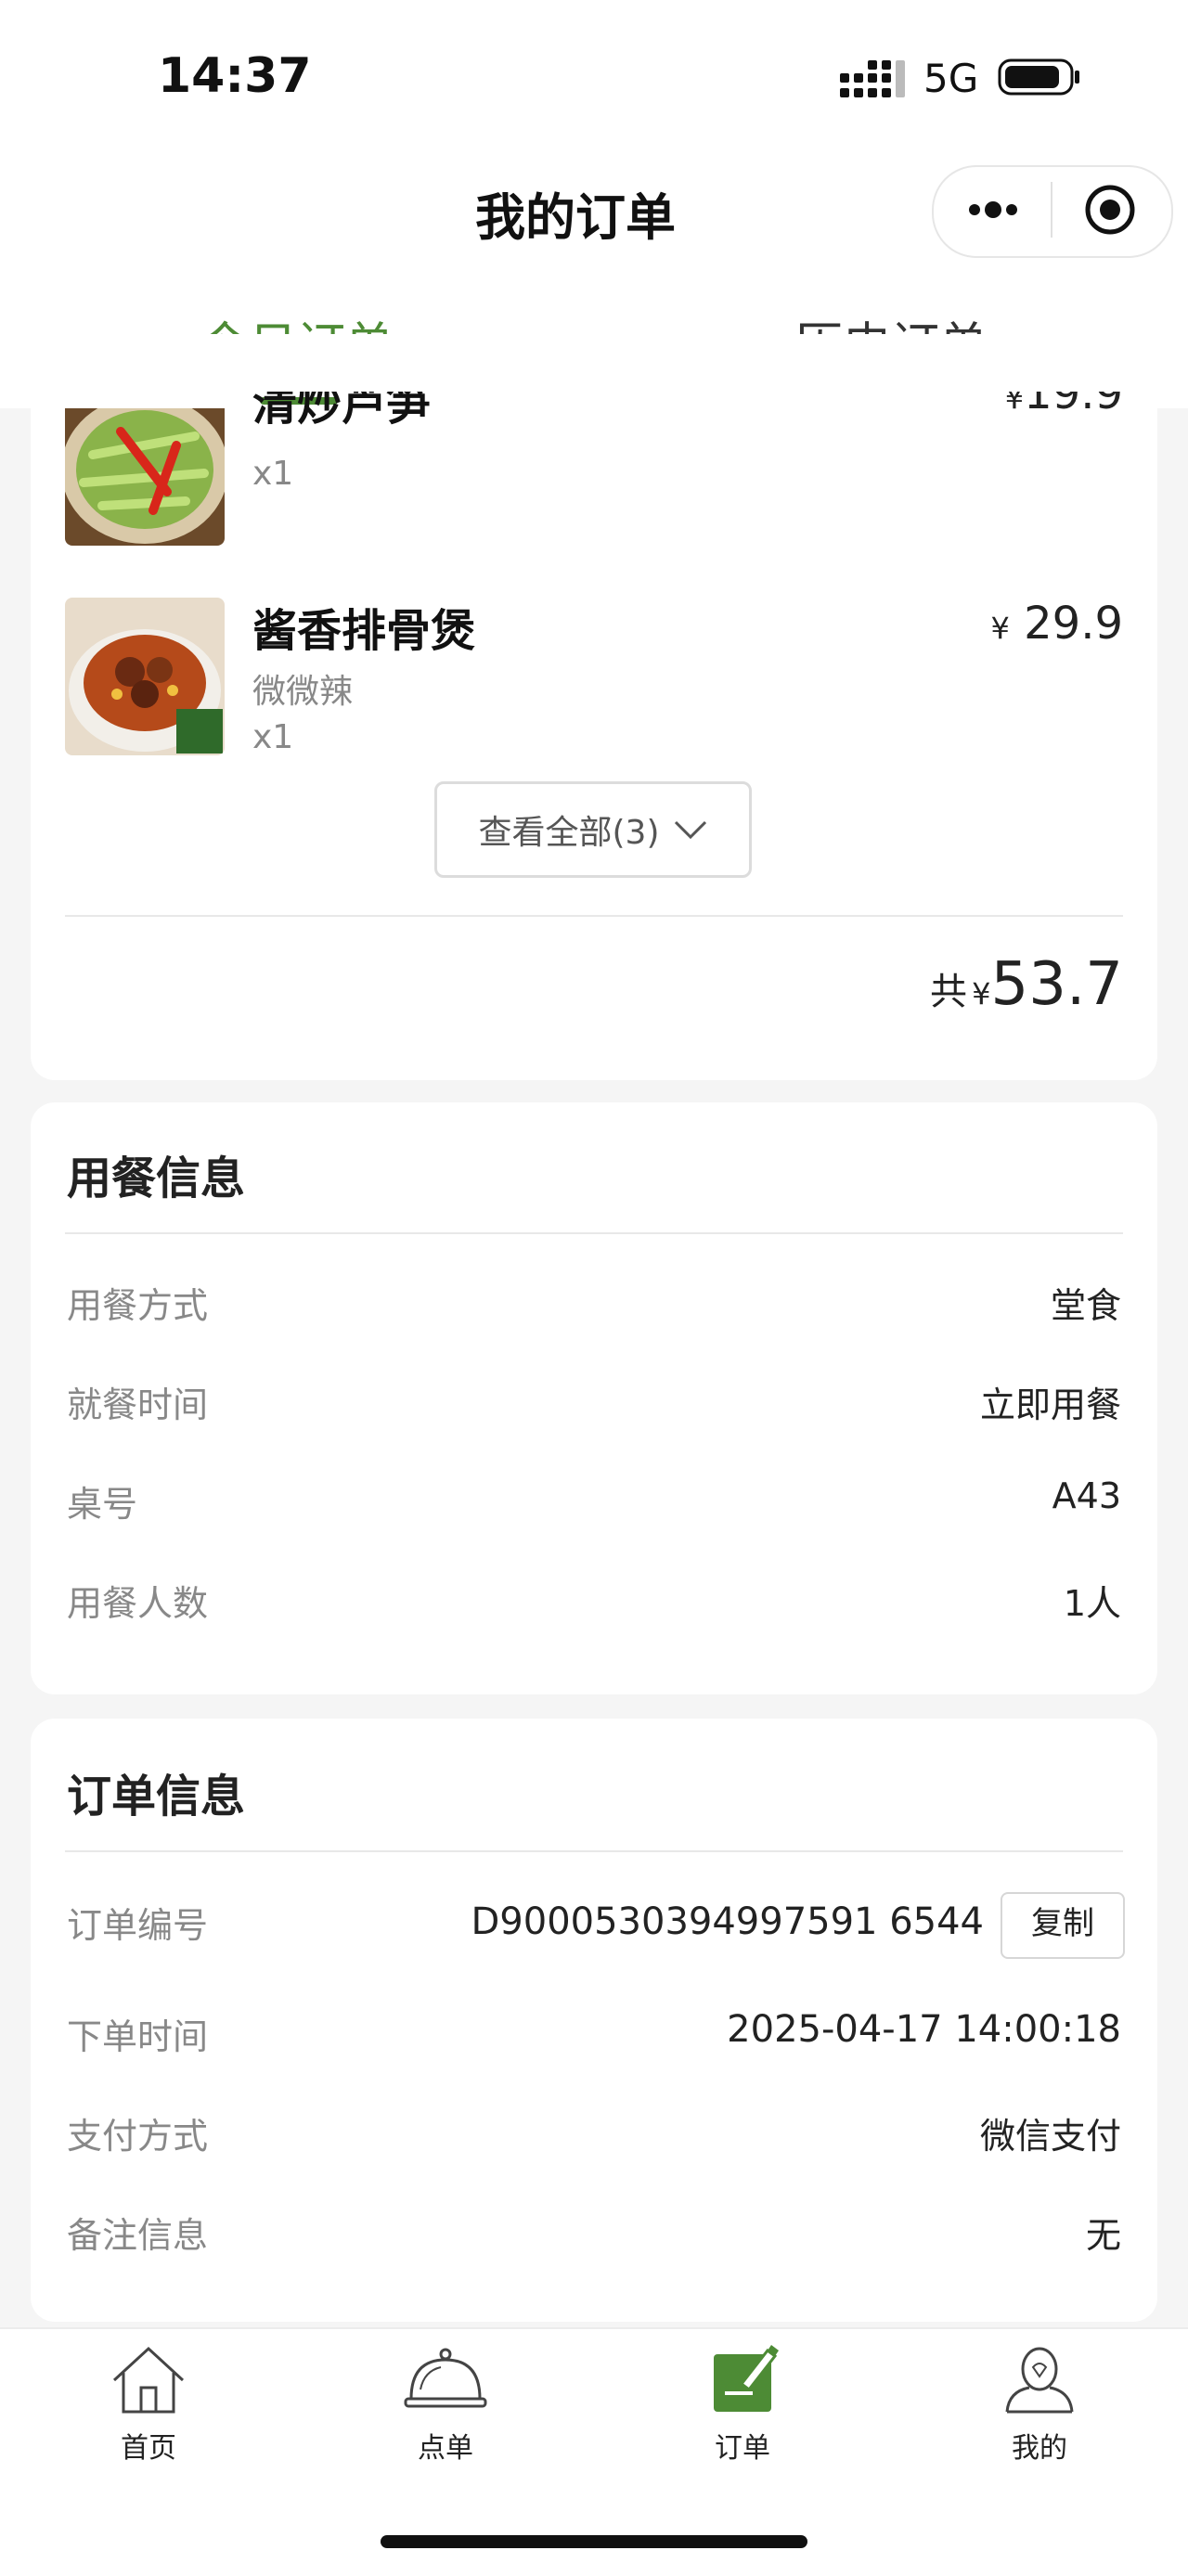 The image size is (1188, 2576). Describe the element at coordinates (138, 2136) in the screenshot. I see `info-label: 支付方式` at that location.